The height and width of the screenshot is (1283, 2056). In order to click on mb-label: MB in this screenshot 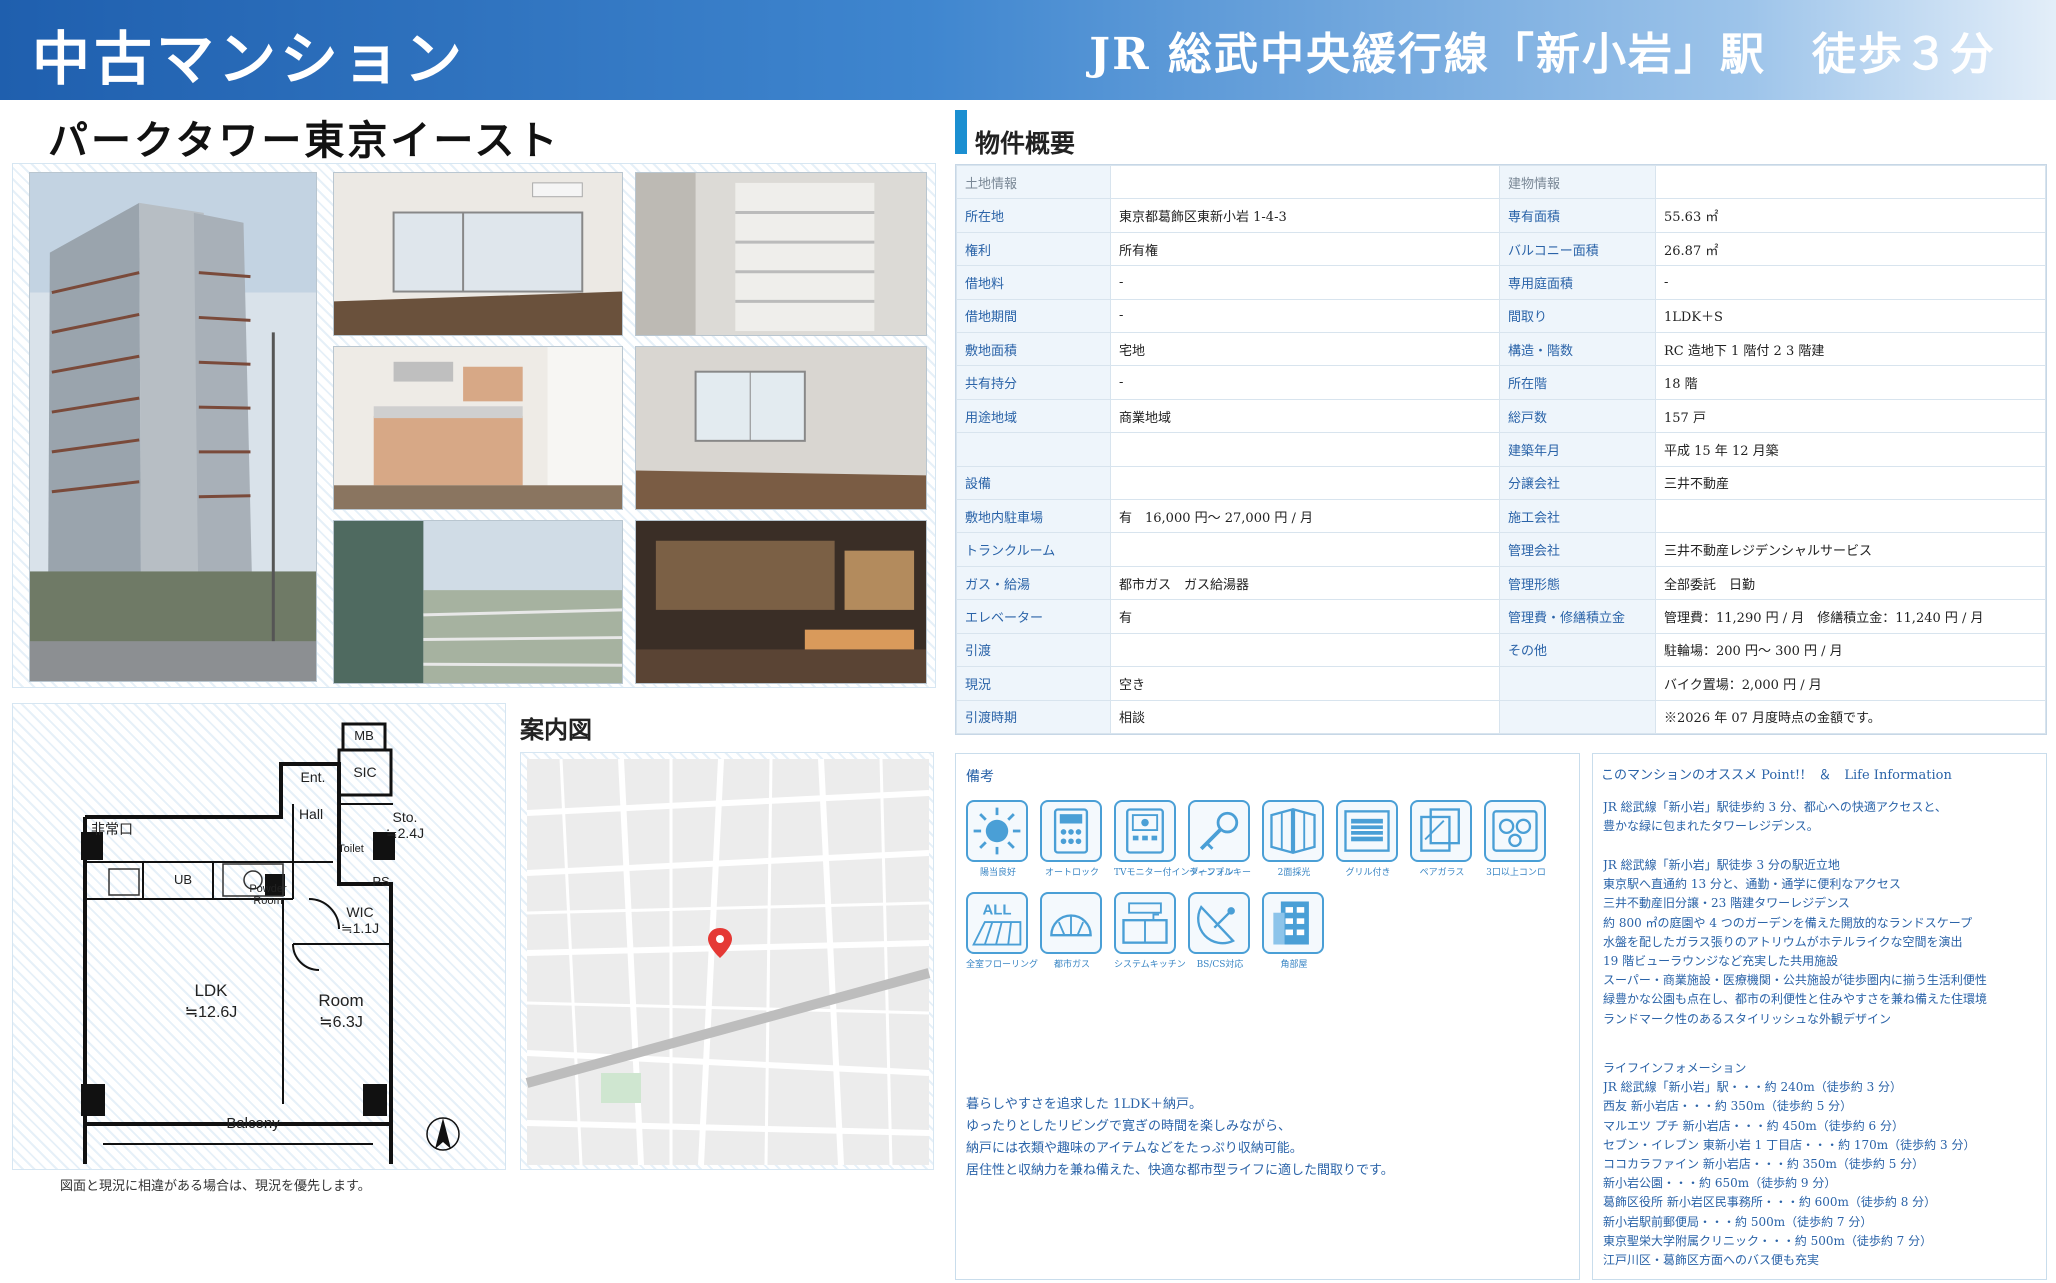, I will do `click(364, 735)`.